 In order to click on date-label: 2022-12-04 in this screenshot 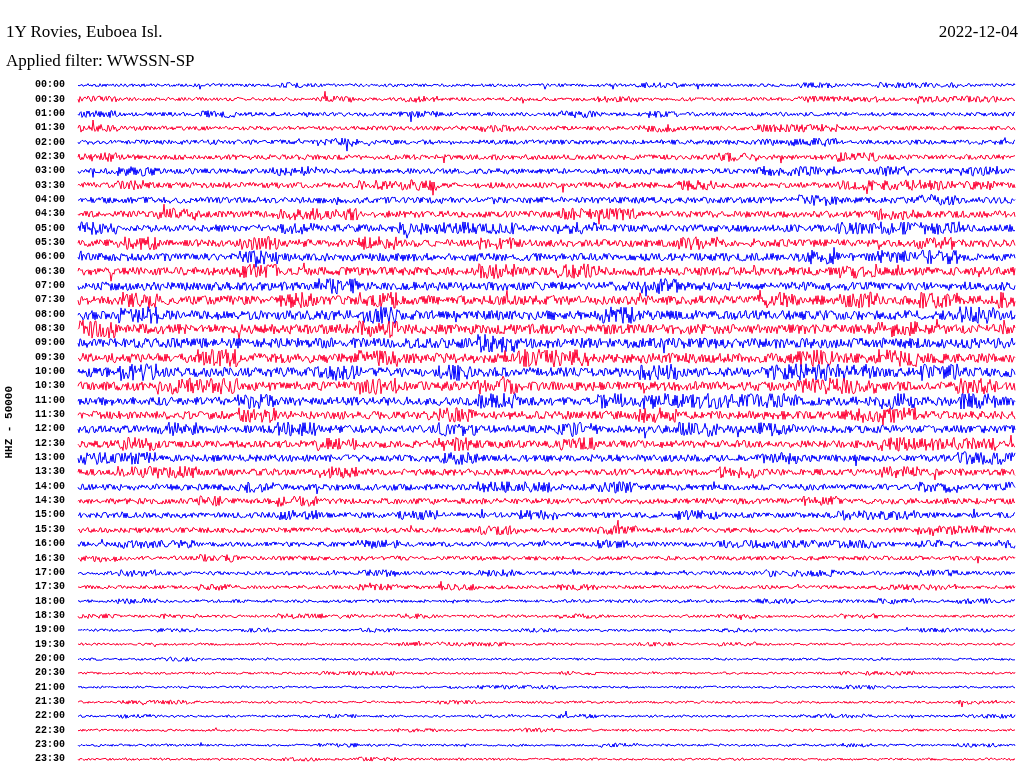, I will do `click(978, 31)`.